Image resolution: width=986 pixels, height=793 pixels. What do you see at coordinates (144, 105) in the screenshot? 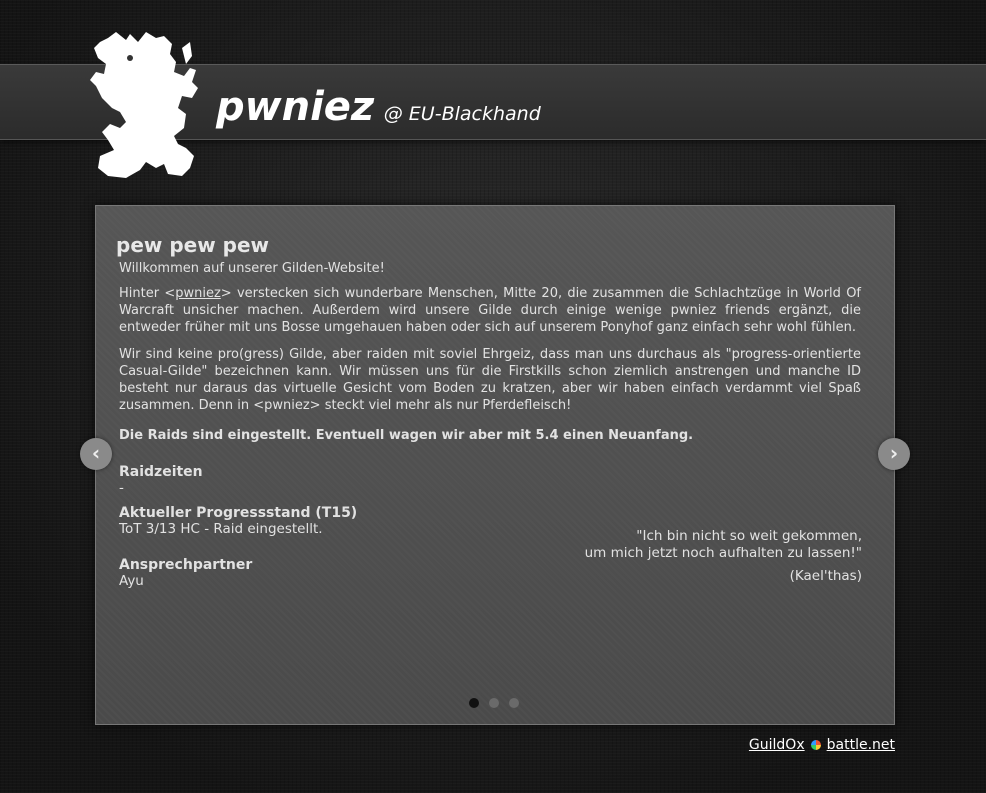
I see `pony-logo-icon` at bounding box center [144, 105].